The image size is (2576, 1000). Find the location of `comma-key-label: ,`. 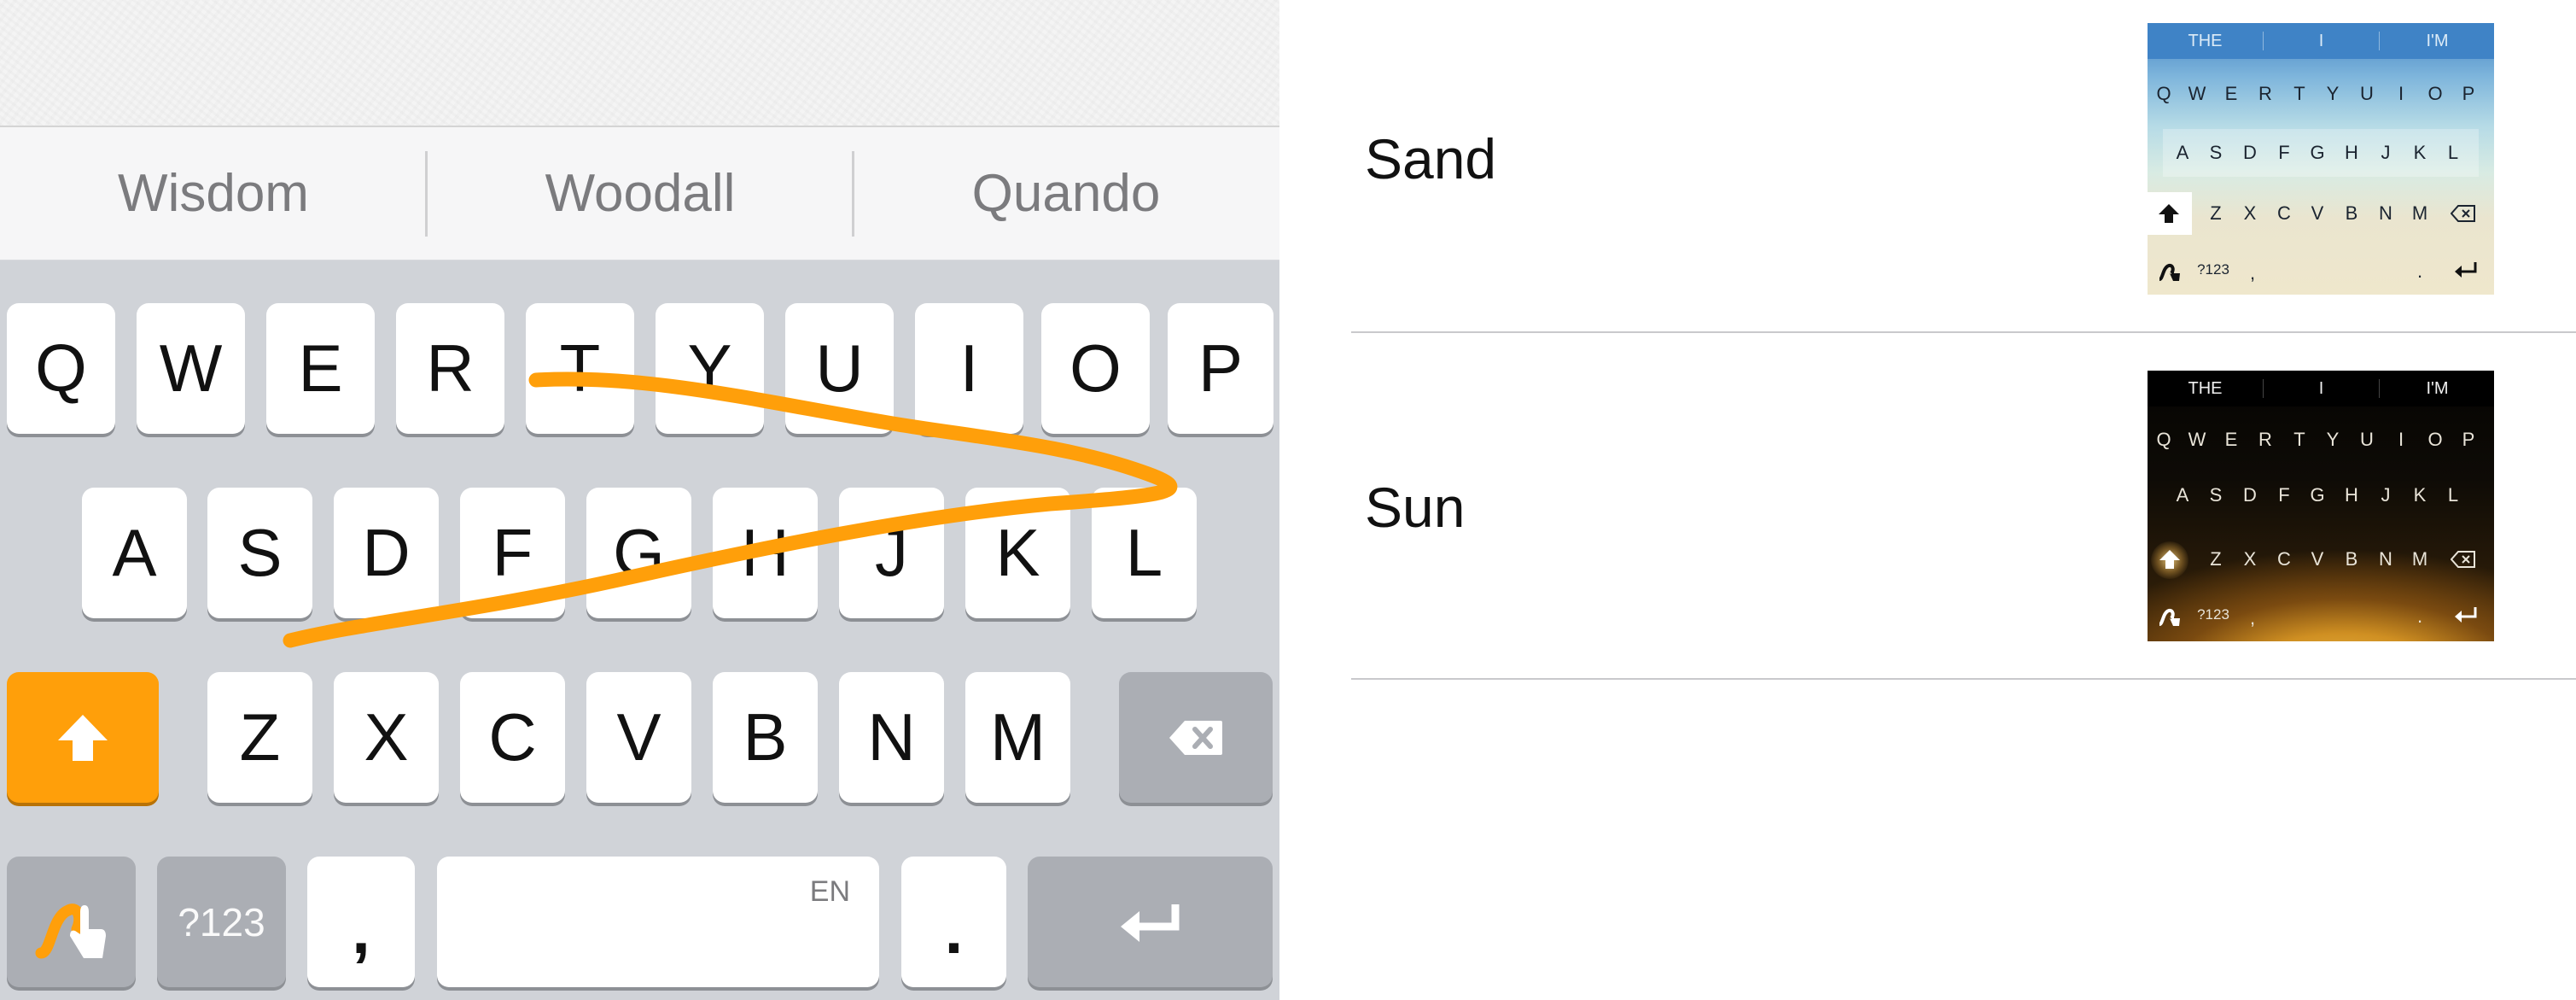

comma-key-label: , is located at coordinates (361, 930).